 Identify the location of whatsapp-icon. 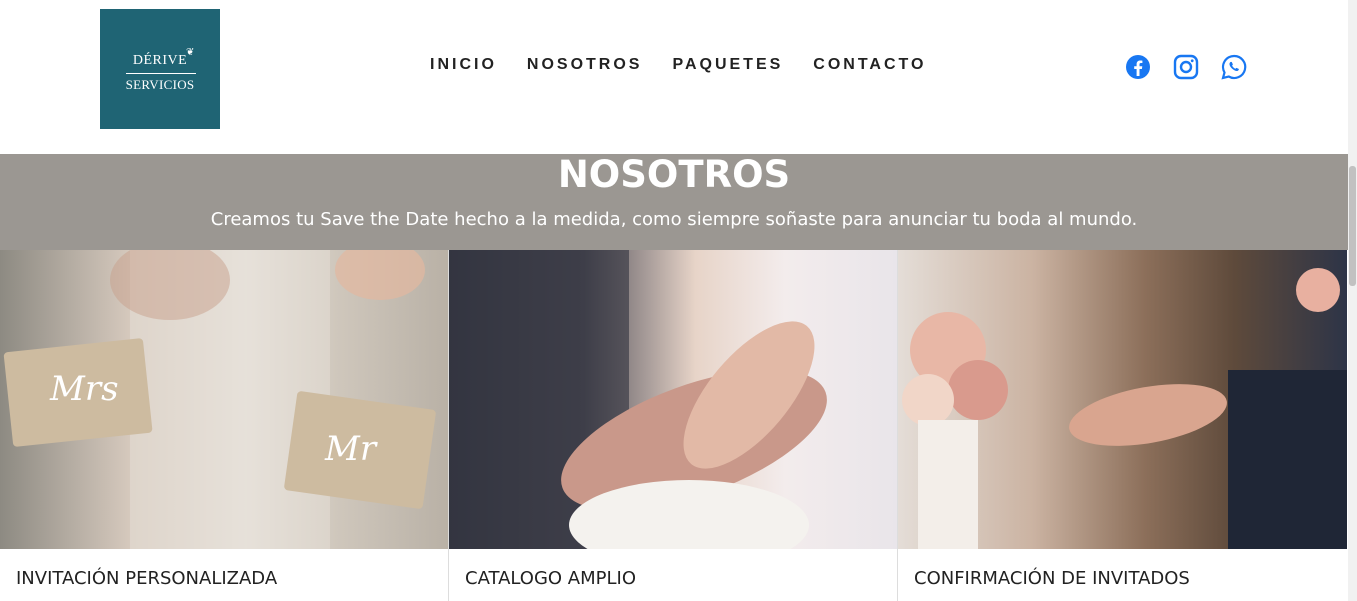
(1234, 67).